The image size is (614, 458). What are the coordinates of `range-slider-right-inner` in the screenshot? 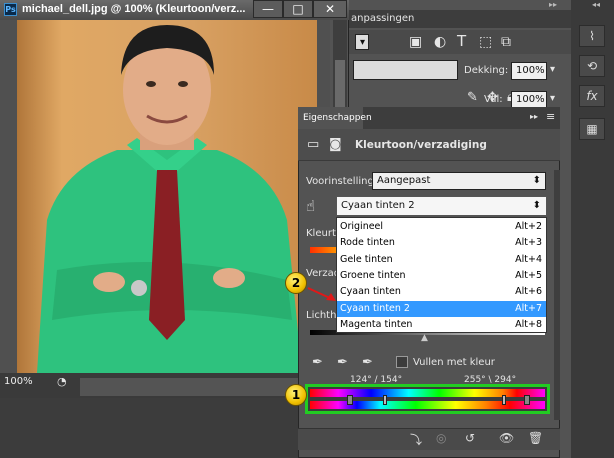 It's located at (504, 400).